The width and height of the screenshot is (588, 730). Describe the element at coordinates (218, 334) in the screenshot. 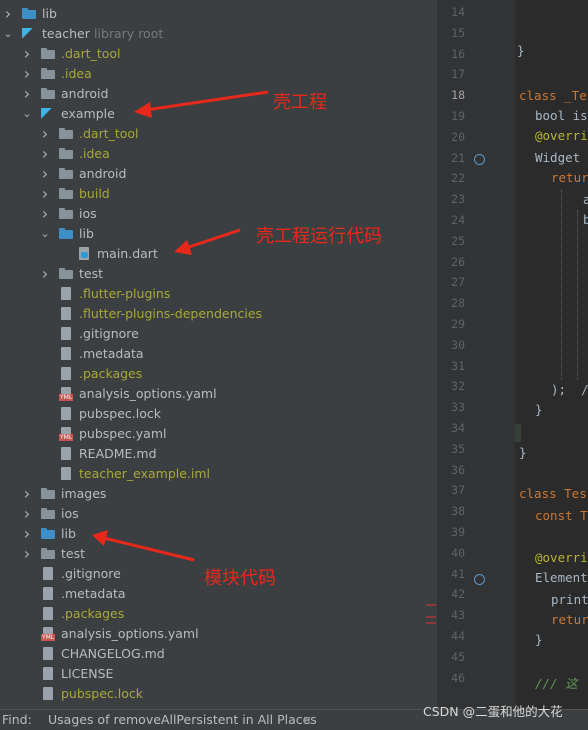

I see `tree-row: .gitignore` at that location.